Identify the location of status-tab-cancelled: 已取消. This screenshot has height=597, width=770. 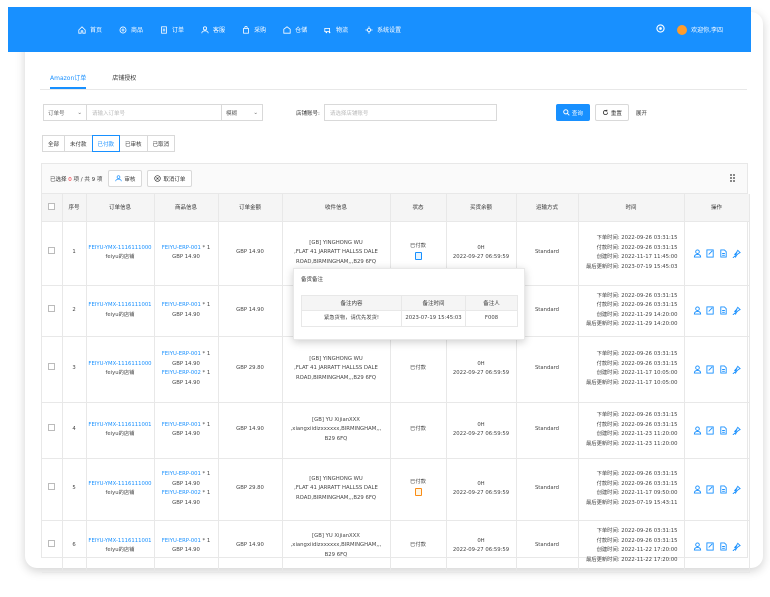
(161, 143).